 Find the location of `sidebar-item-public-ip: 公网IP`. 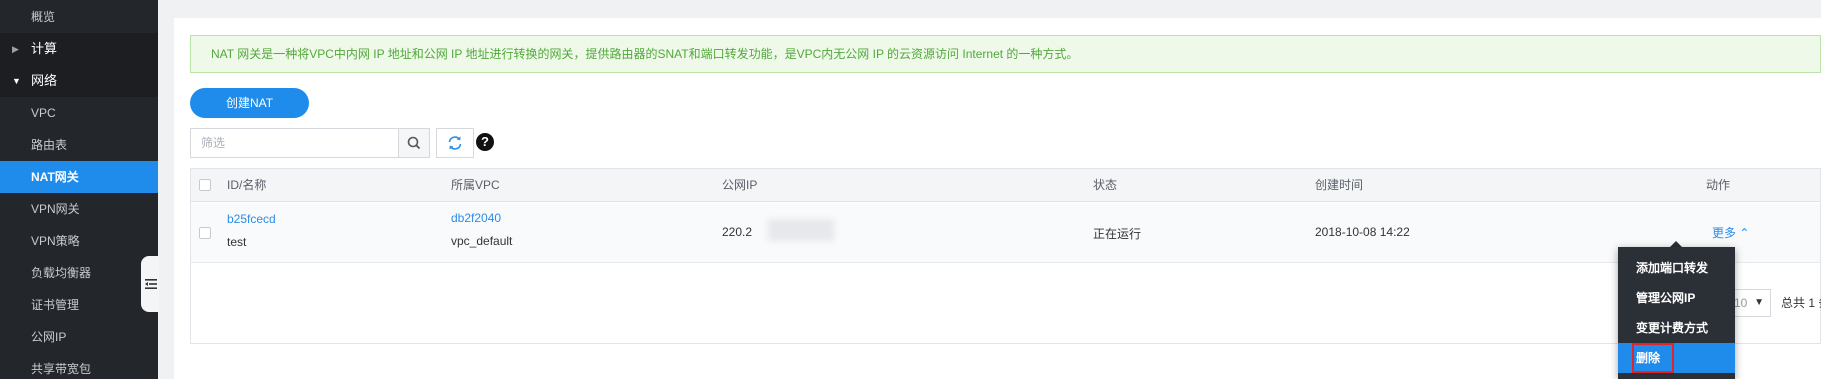

sidebar-item-public-ip: 公网IP is located at coordinates (79, 337).